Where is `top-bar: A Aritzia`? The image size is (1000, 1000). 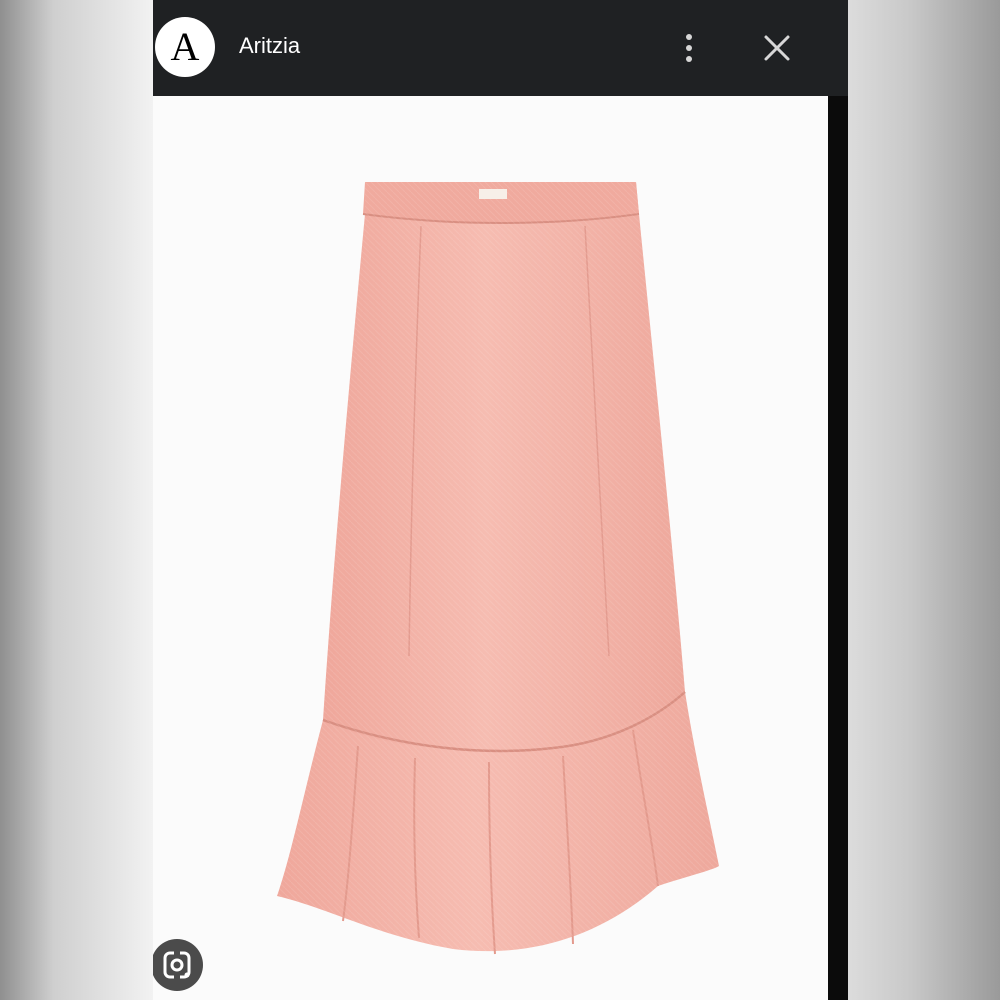
top-bar: A Aritzia is located at coordinates (500, 48).